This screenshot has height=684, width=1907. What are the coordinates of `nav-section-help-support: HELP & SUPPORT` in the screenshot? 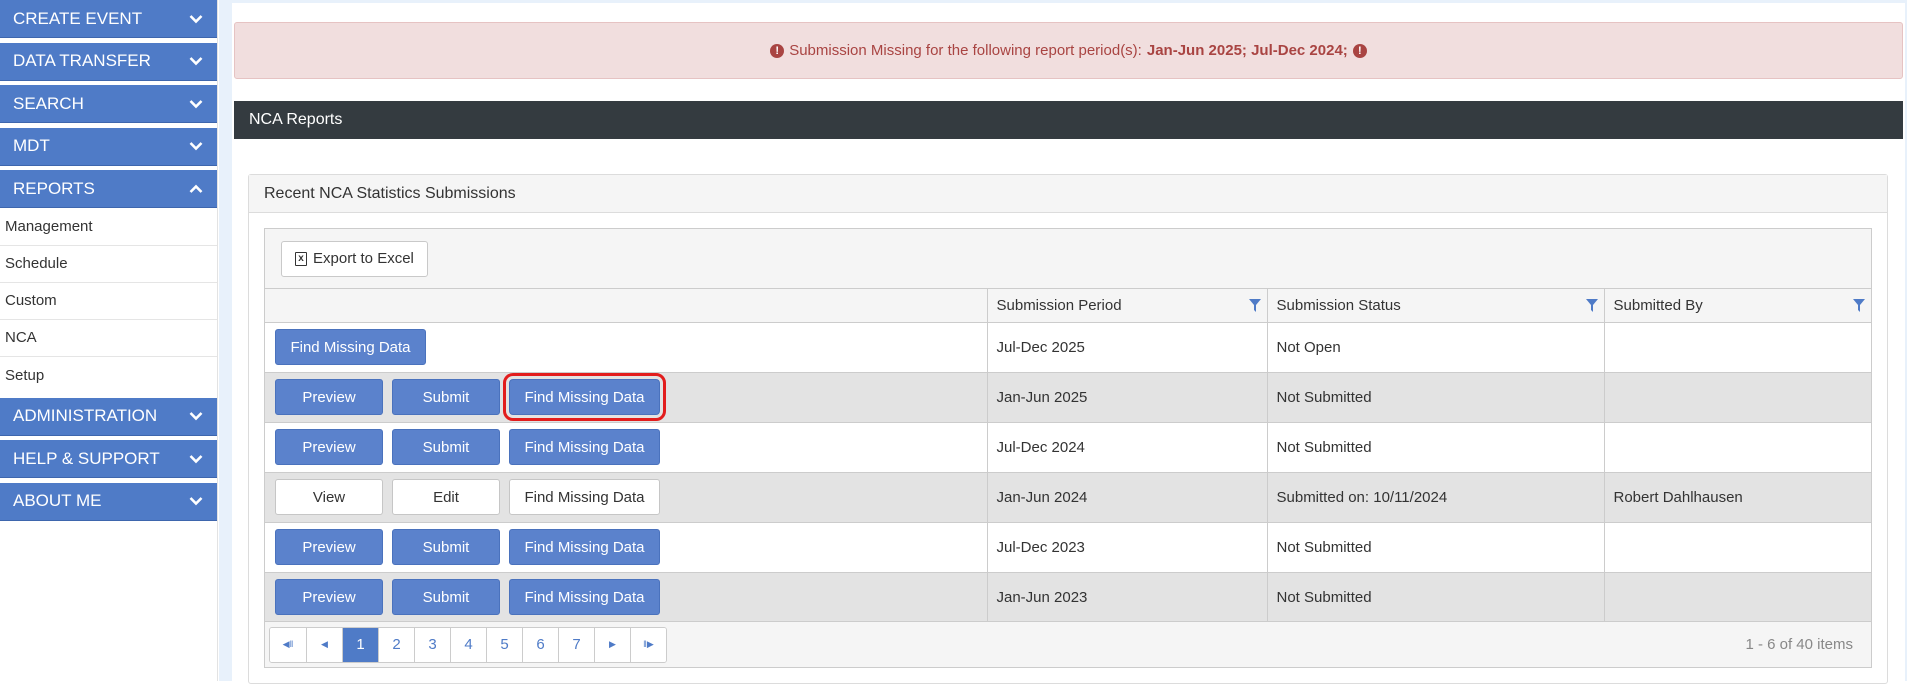 It's located at (108, 459).